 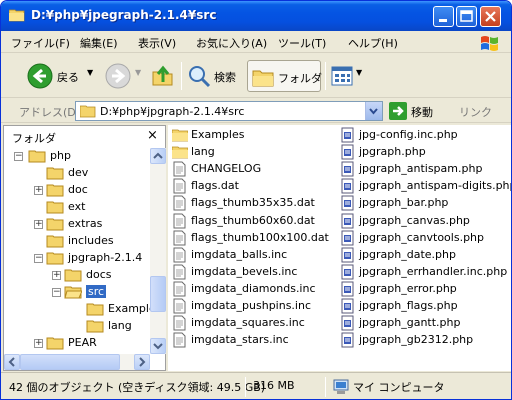 I want to click on tree-item-pear: + PEAR, so click(x=77, y=343).